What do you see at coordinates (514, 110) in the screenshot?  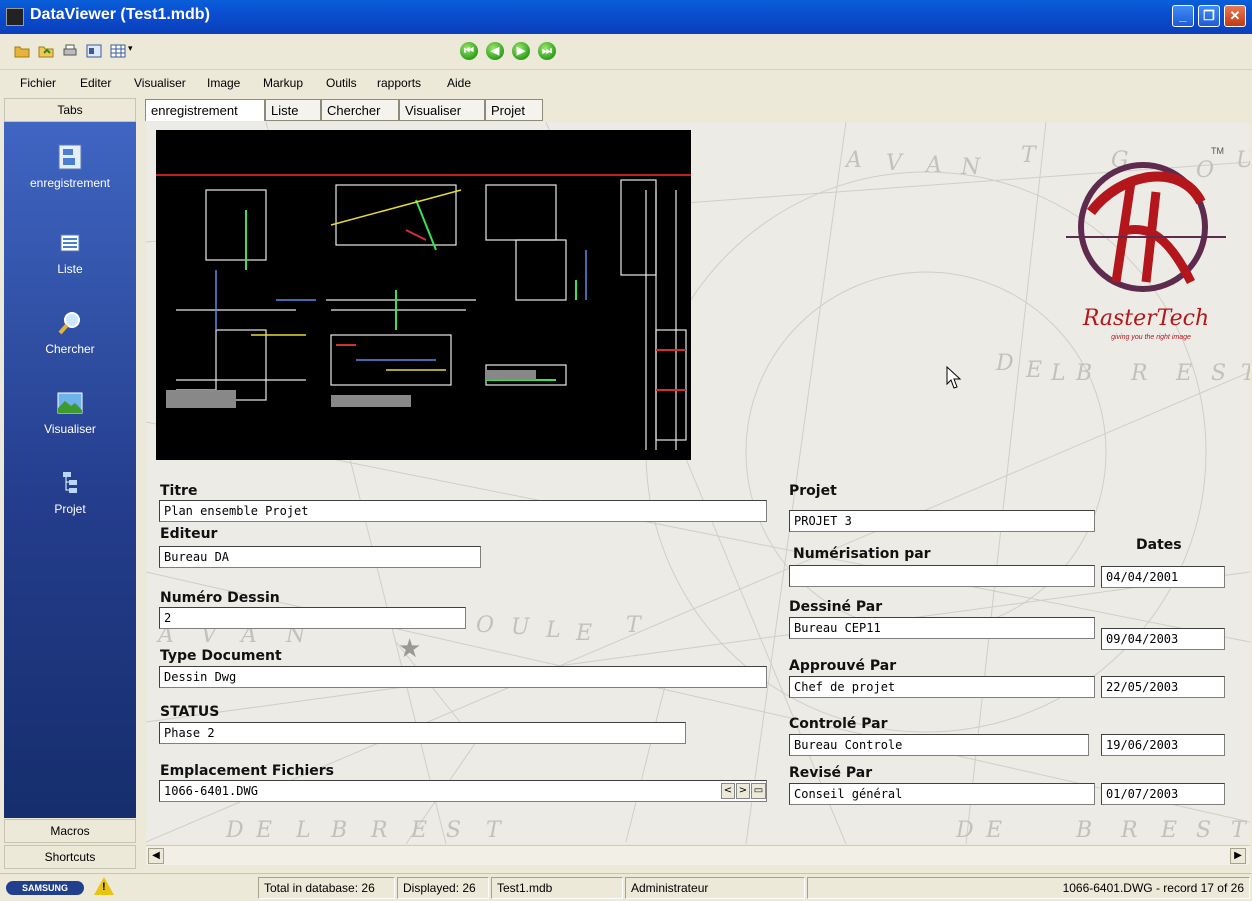 I see `tab-projet: Projet` at bounding box center [514, 110].